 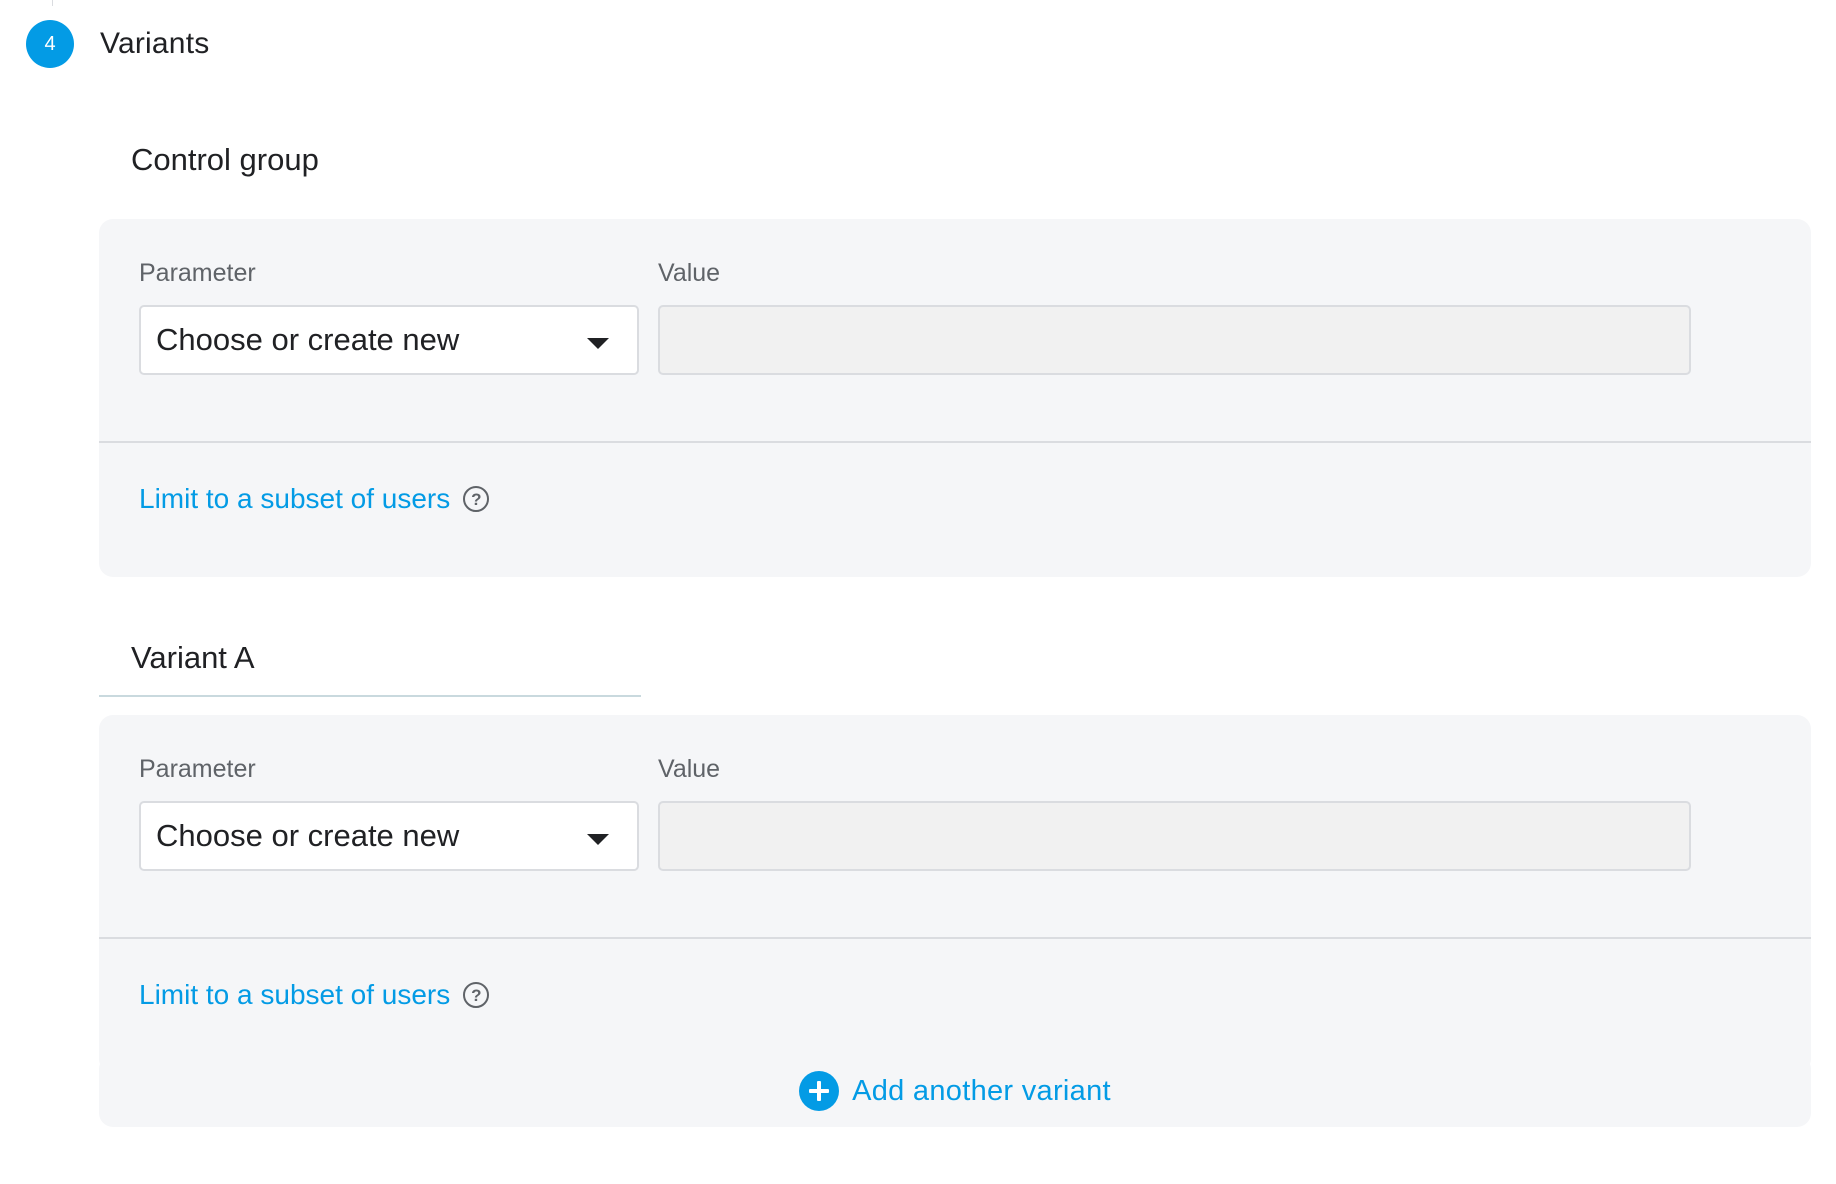 I want to click on add-another-variant-label: Add another variant, so click(x=981, y=1090).